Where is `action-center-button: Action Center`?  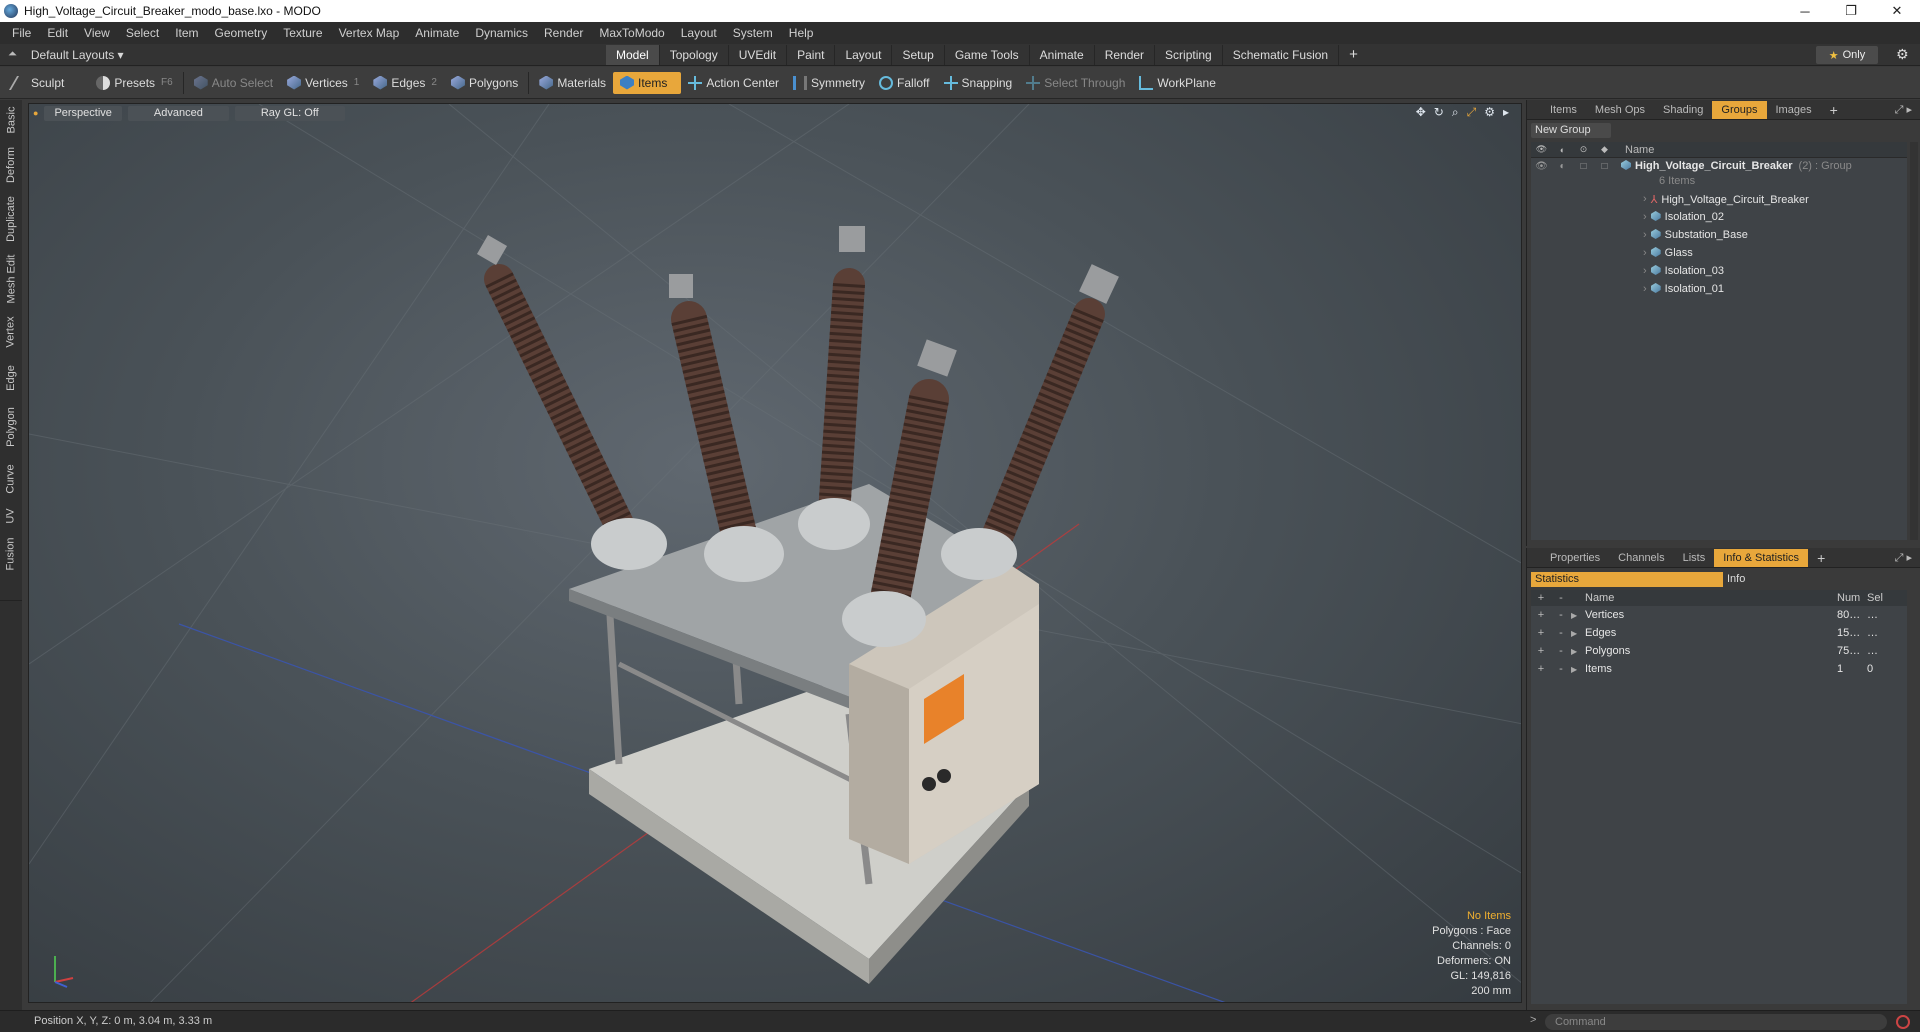 action-center-button: Action Center is located at coordinates (733, 83).